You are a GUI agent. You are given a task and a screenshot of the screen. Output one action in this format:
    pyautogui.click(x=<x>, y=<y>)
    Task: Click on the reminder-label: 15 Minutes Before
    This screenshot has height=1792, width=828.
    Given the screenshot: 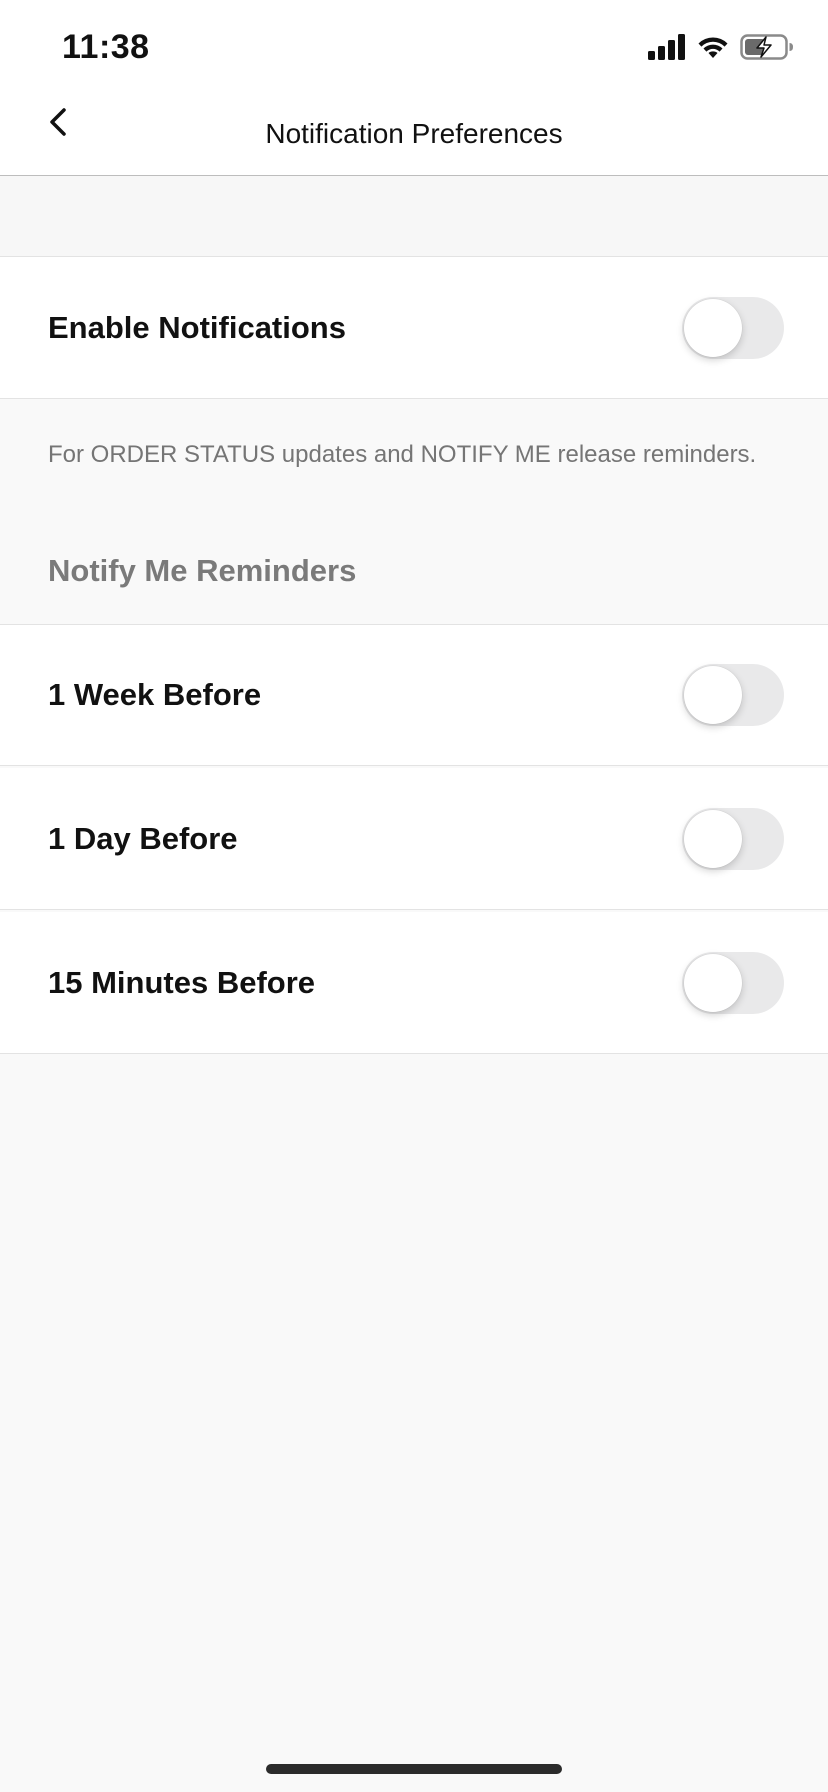 What is the action you would take?
    pyautogui.click(x=182, y=982)
    